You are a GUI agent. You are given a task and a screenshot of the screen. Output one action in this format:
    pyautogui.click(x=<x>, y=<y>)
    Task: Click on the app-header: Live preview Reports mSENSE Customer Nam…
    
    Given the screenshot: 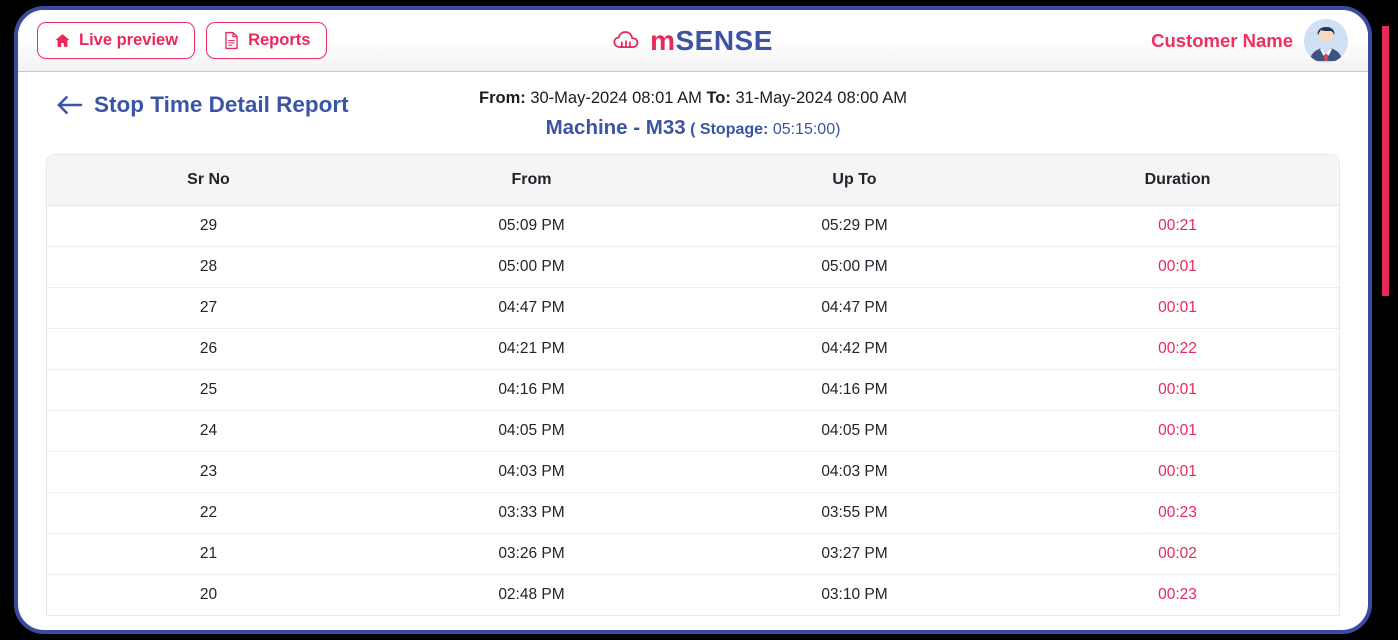 What is the action you would take?
    pyautogui.click(x=693, y=41)
    